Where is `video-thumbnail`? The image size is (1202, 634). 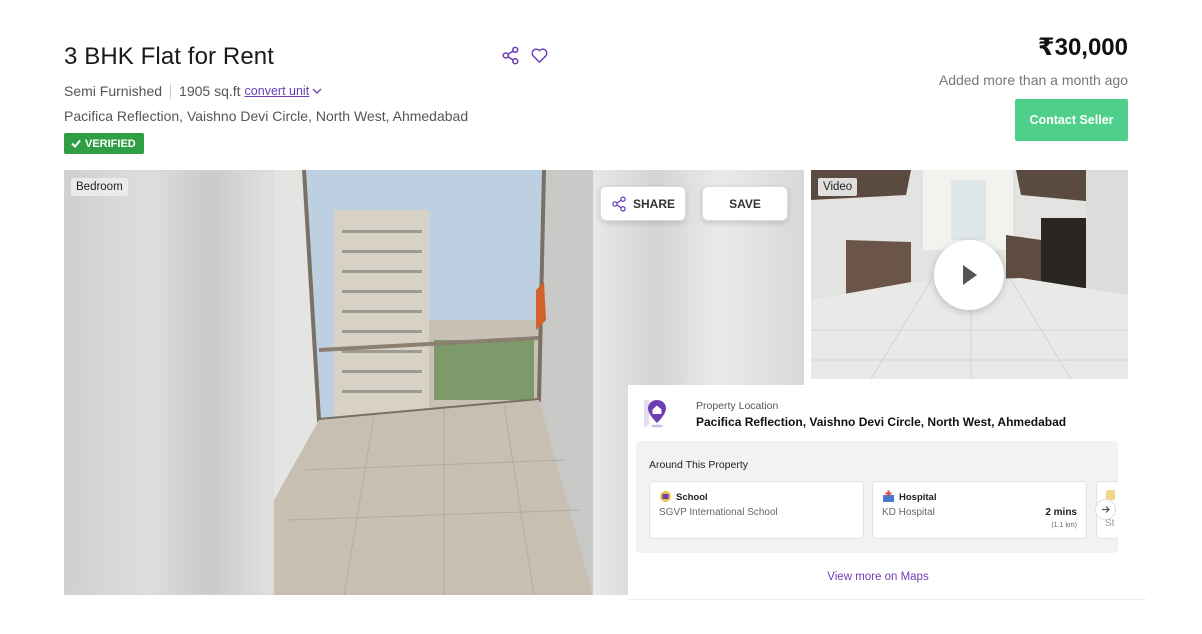
video-thumbnail is located at coordinates (969, 274).